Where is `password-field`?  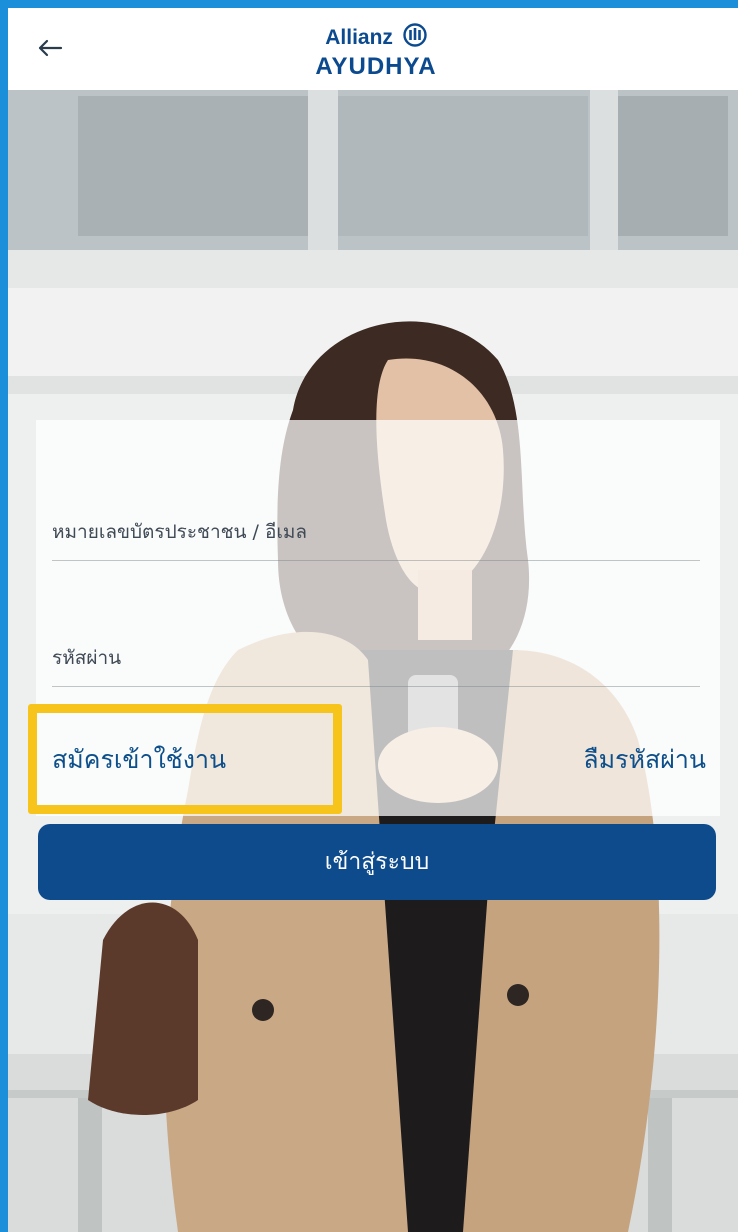 password-field is located at coordinates (376, 650).